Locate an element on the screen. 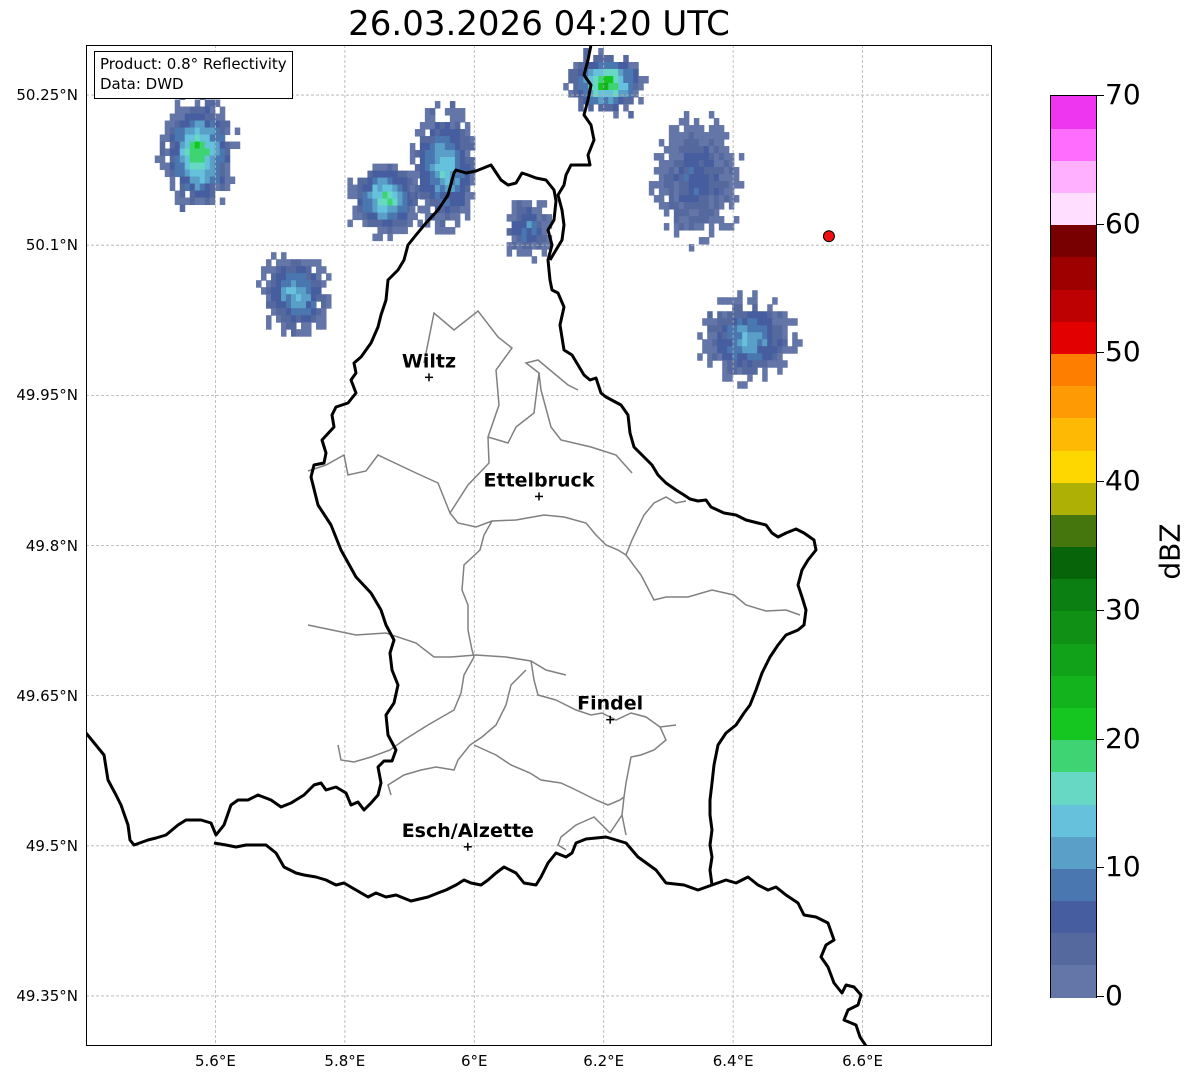 This screenshot has width=1184, height=1081. colorbar-label-5: 50 is located at coordinates (1123, 352).